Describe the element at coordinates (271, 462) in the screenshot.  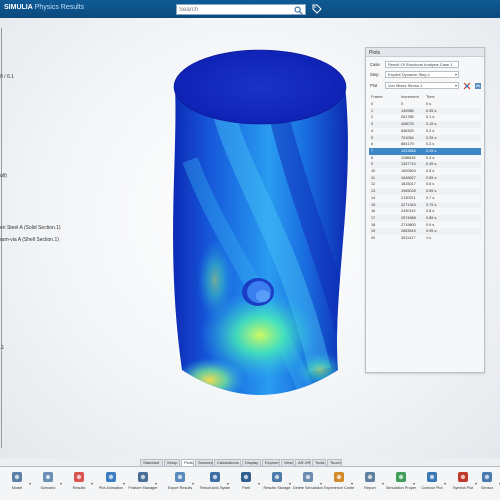
I see `tab: Explore` at that location.